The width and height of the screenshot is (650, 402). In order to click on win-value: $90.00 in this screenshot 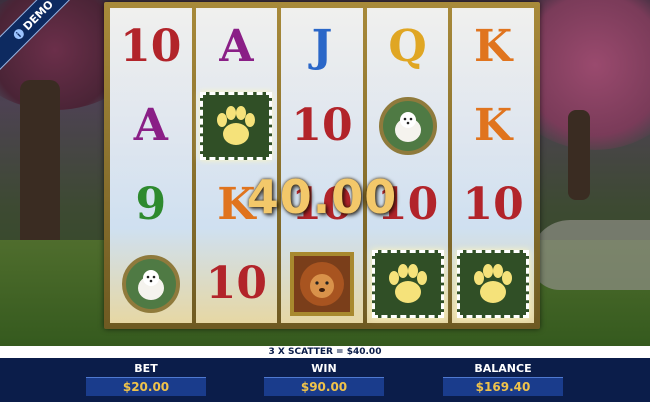, I will do `click(324, 386)`.